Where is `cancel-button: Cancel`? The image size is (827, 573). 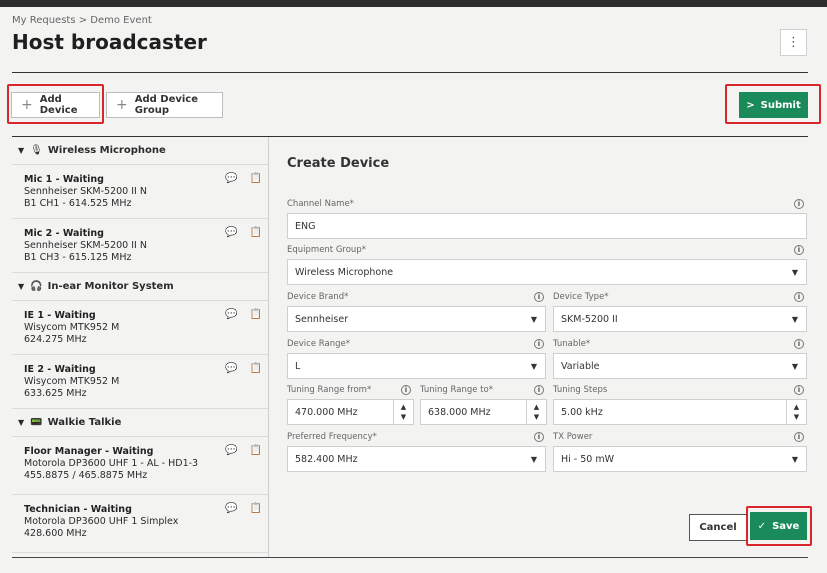 cancel-button: Cancel is located at coordinates (718, 527).